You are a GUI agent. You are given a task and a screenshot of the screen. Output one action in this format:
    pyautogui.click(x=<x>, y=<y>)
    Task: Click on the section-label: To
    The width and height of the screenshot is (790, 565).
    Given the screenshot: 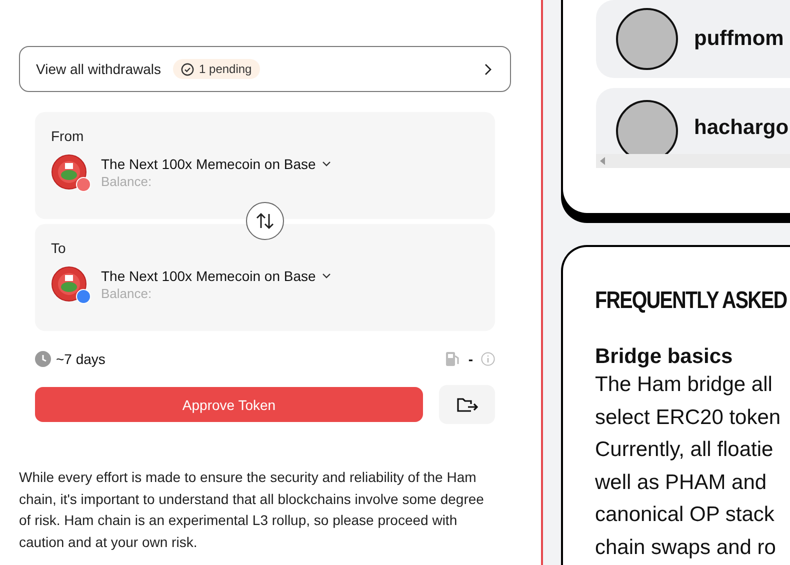 What is the action you would take?
    pyautogui.click(x=59, y=248)
    